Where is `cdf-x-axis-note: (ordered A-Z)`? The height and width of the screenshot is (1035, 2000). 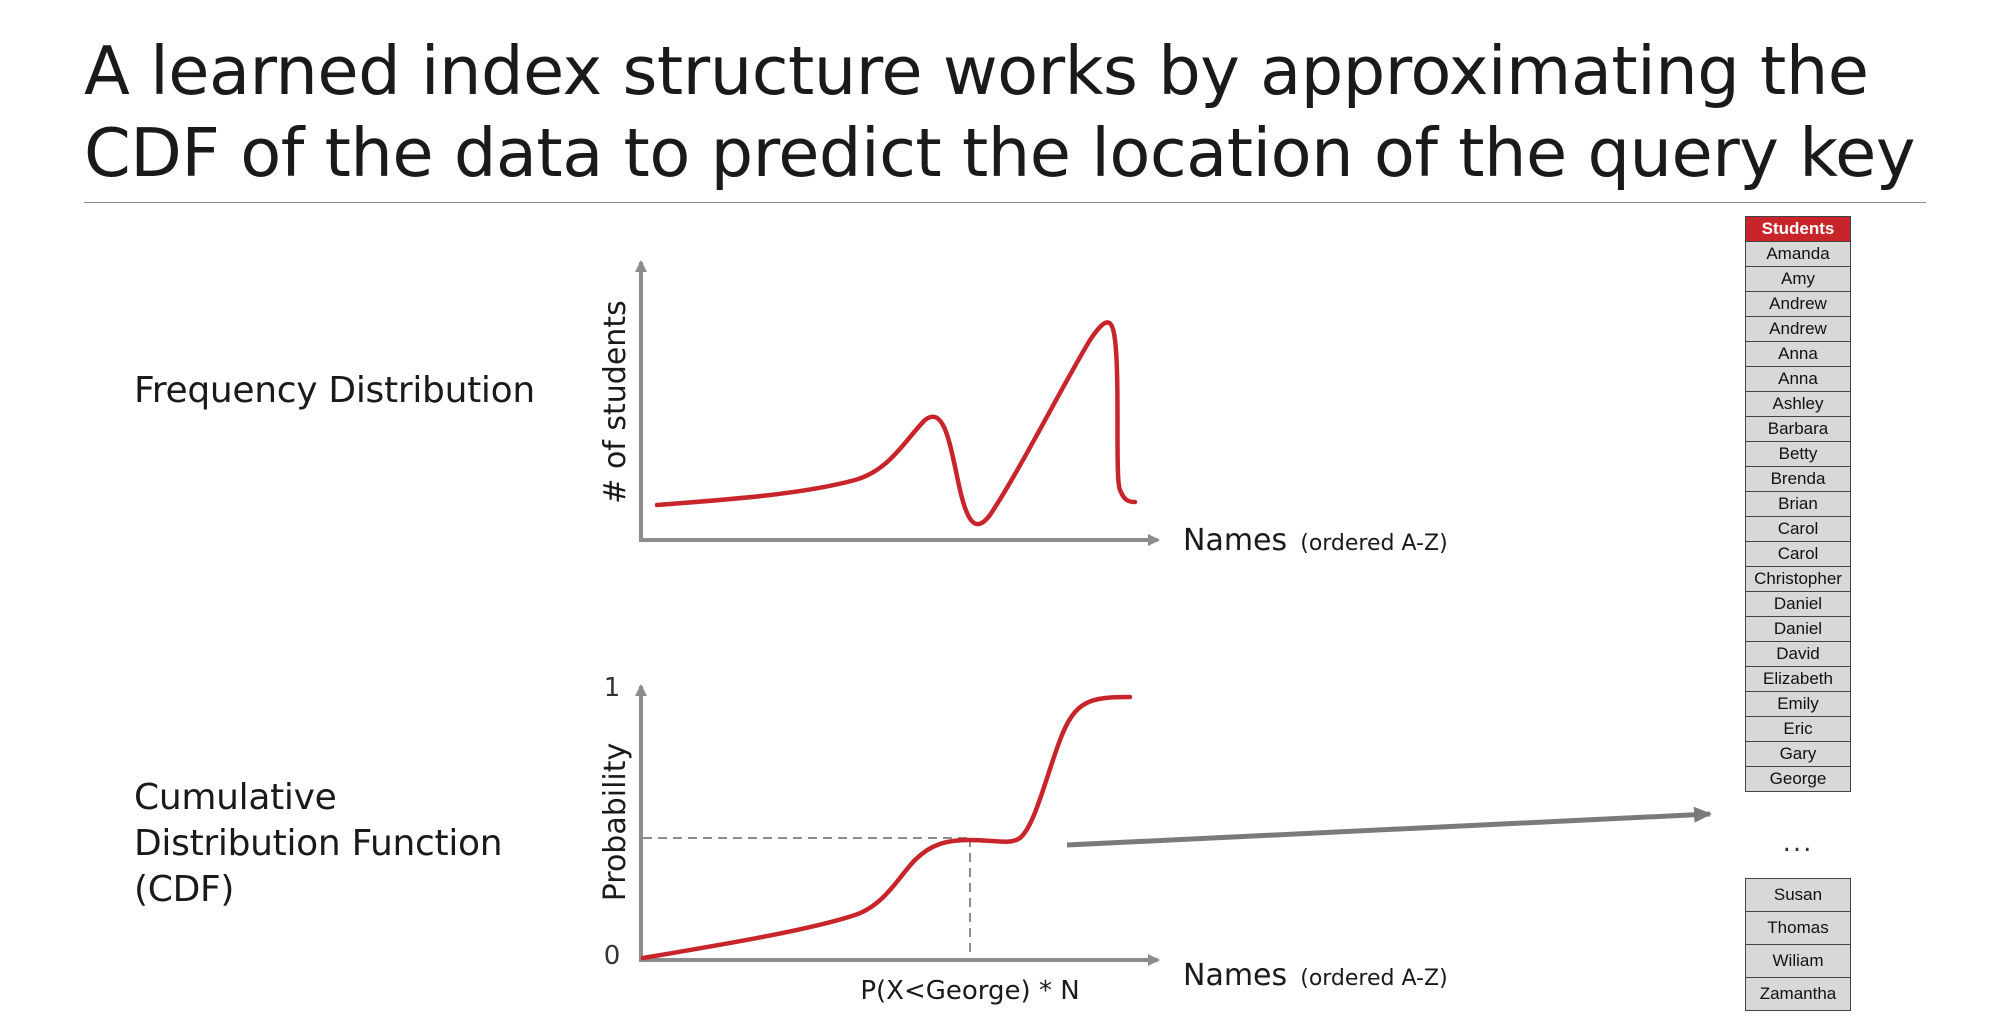
cdf-x-axis-note: (ordered A-Z) is located at coordinates (1373, 978).